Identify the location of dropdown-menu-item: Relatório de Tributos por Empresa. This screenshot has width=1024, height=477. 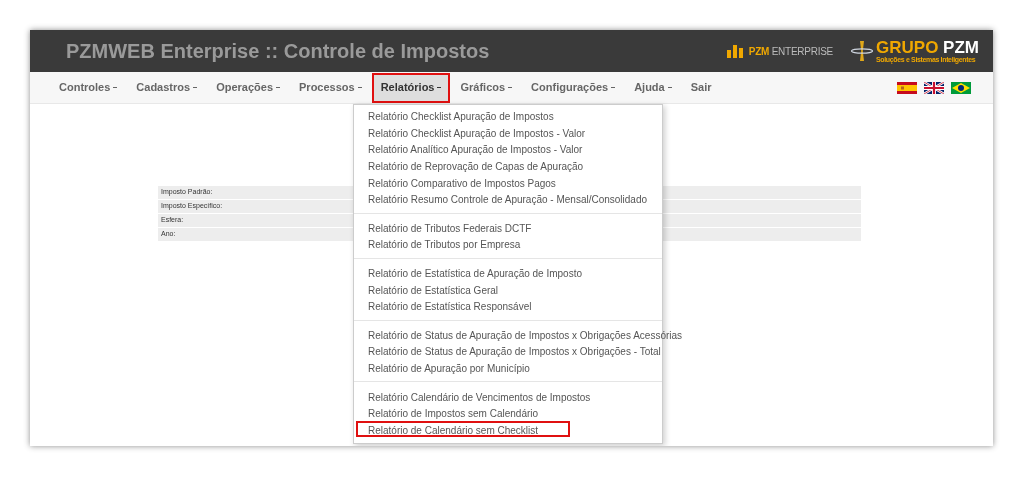
(454, 243).